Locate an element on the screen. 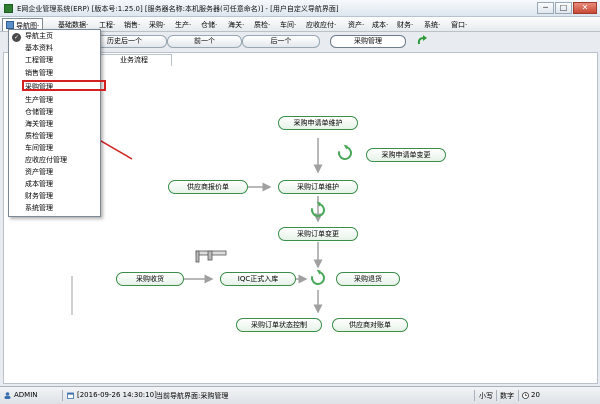 This screenshot has width=600, height=404. refresh-icon is located at coordinates (422, 40).